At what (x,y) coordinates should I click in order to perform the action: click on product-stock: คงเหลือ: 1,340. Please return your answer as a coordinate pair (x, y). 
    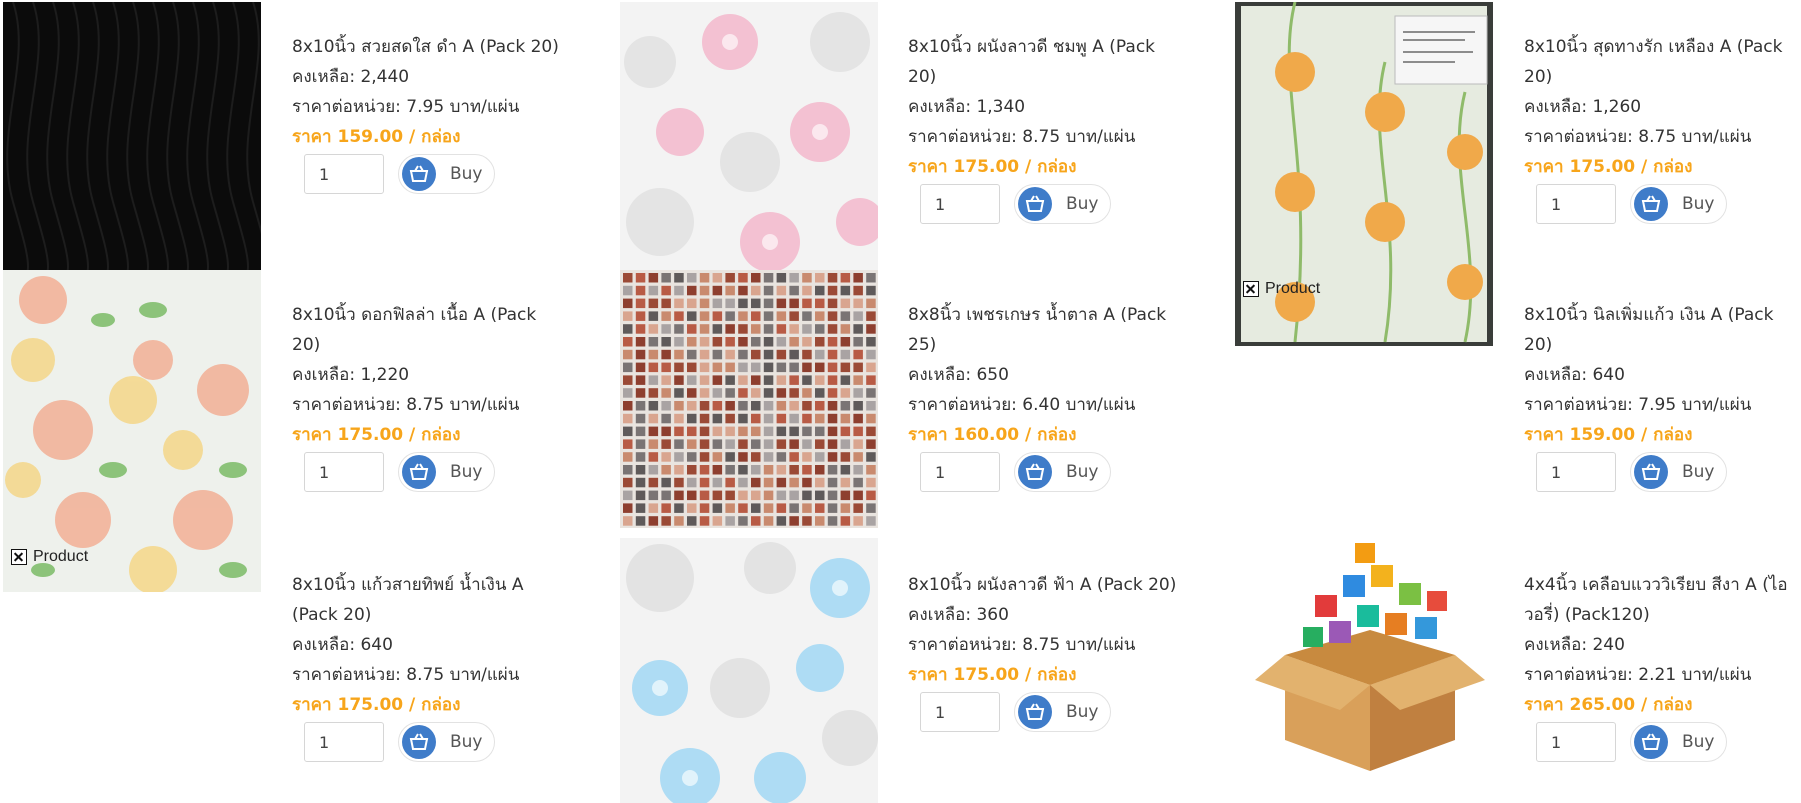
    Looking at the image, I should click on (967, 107).